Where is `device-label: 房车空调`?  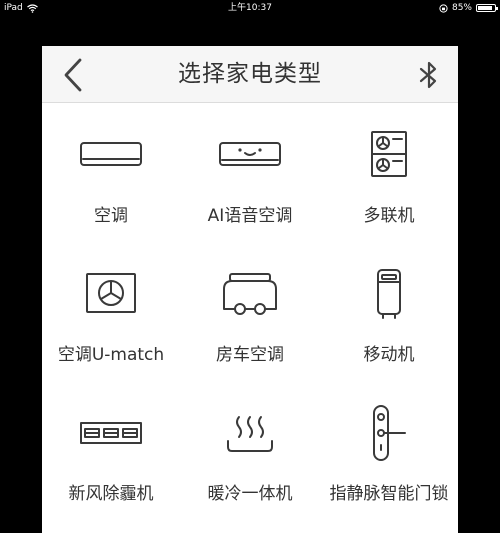
device-label: 房车空调 is located at coordinates (250, 355).